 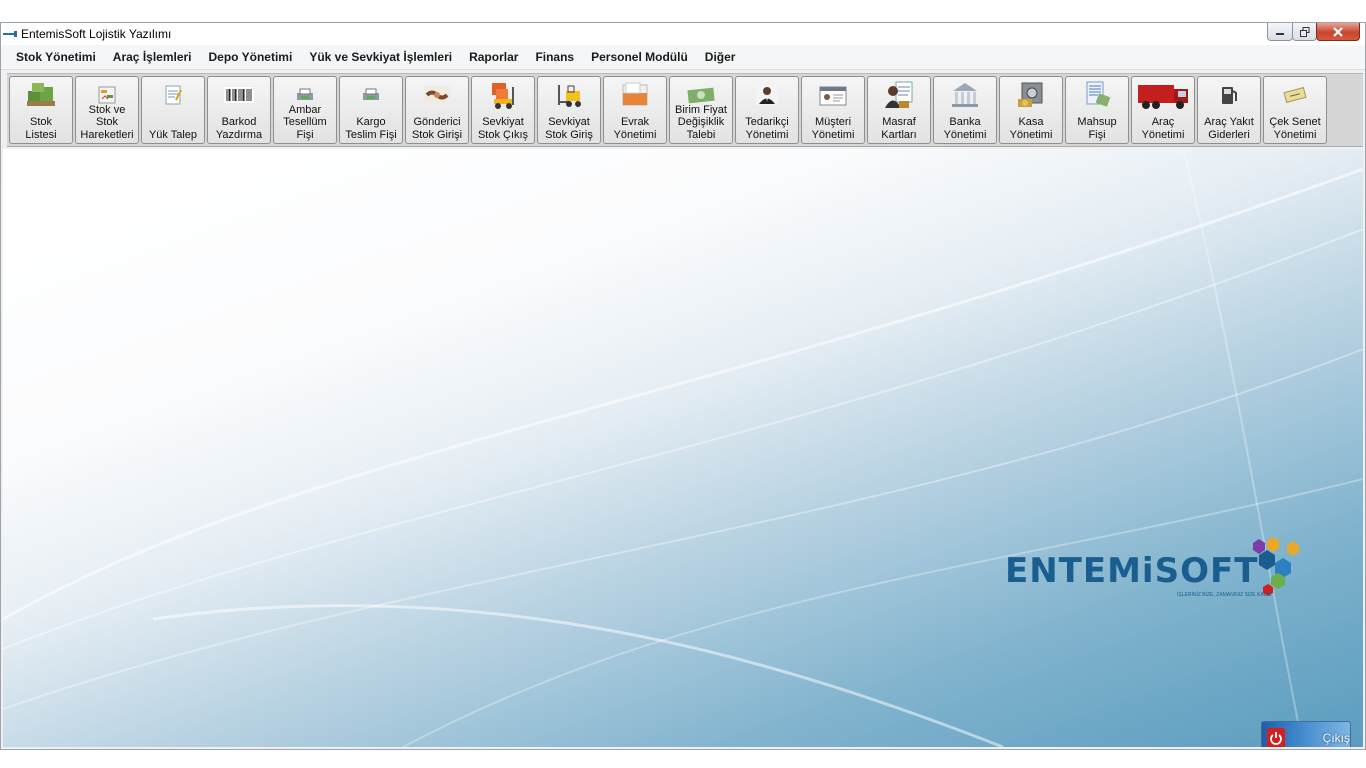 I want to click on menu-yuk-sevkiyat: Yük ve Sevkiyat İşlemleri, so click(x=381, y=57).